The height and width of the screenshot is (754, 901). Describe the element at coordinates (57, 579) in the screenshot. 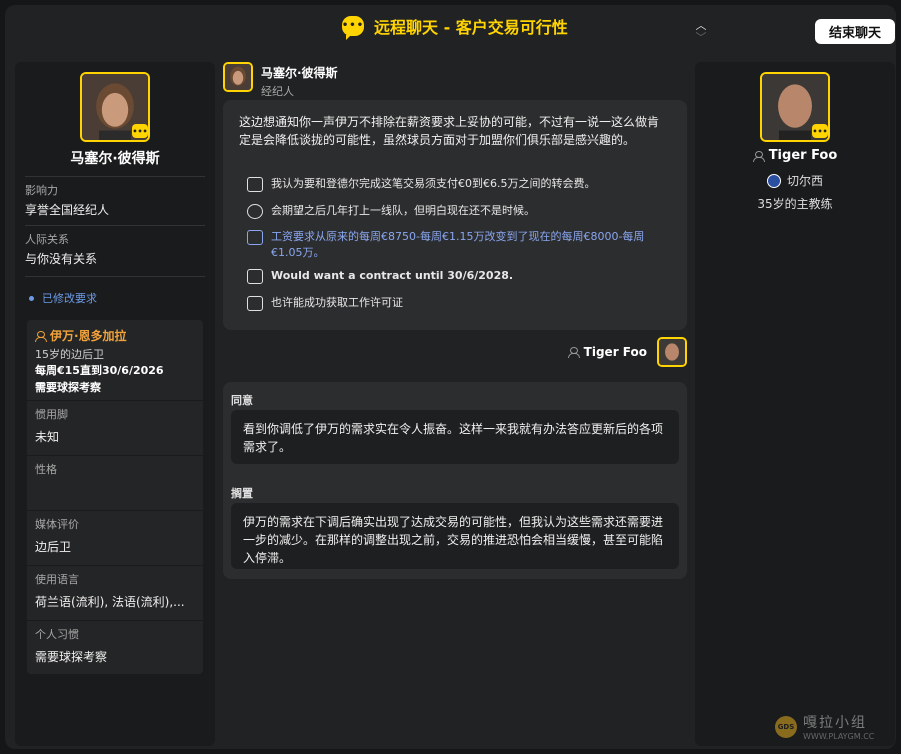

I see `language-label: 使用语言` at that location.